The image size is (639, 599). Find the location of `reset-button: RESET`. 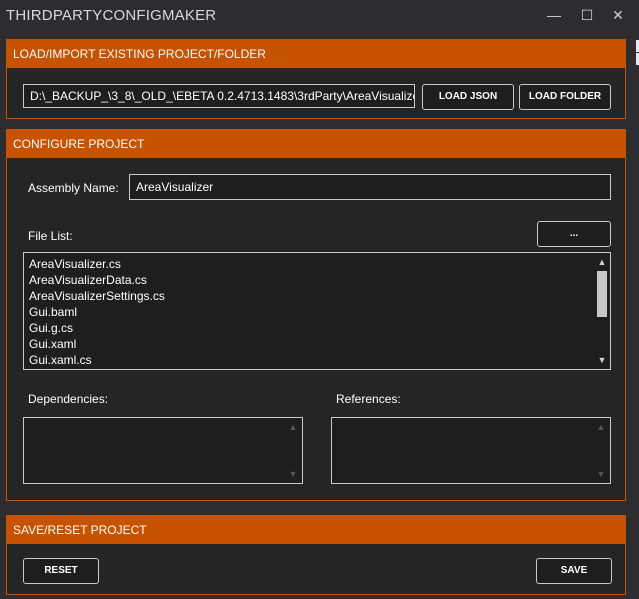

reset-button: RESET is located at coordinates (61, 571).